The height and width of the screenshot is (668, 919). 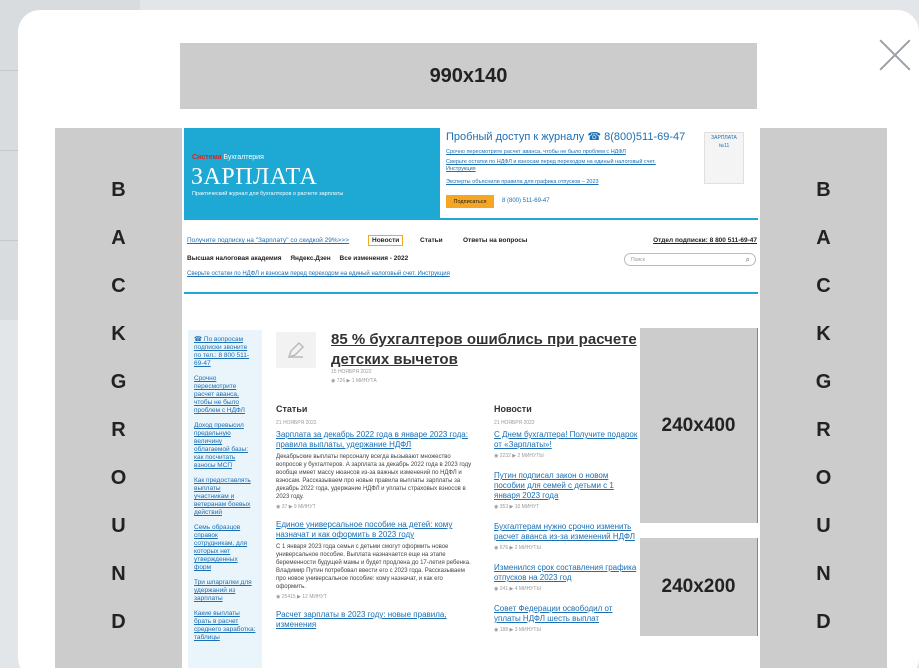 What do you see at coordinates (699, 587) in the screenshot?
I see `ad-banner-right-short: 240x200` at bounding box center [699, 587].